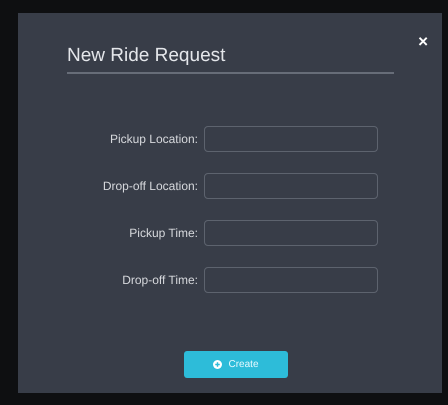  What do you see at coordinates (163, 233) in the screenshot?
I see `field-label: Pickup Time:` at bounding box center [163, 233].